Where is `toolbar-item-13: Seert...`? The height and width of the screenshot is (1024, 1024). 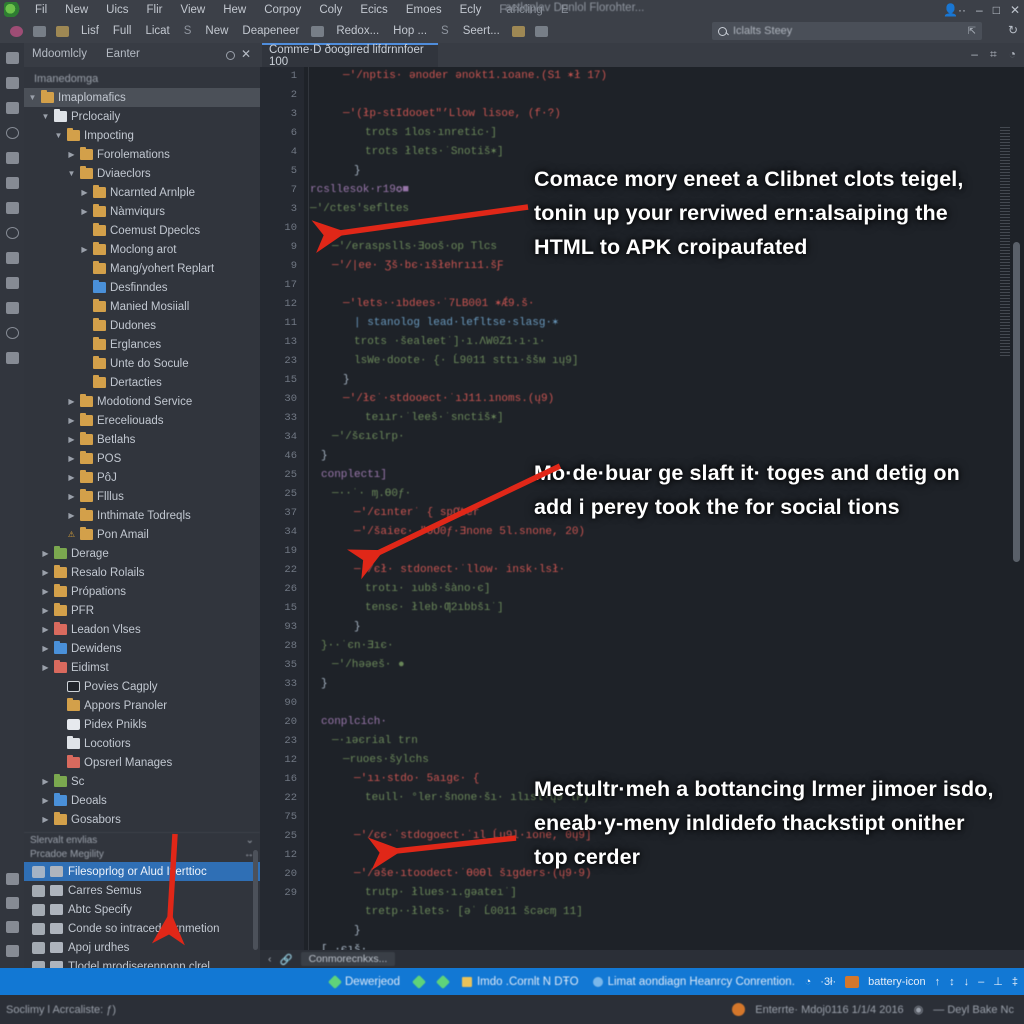
toolbar-item-13: Seert... is located at coordinates (481, 31).